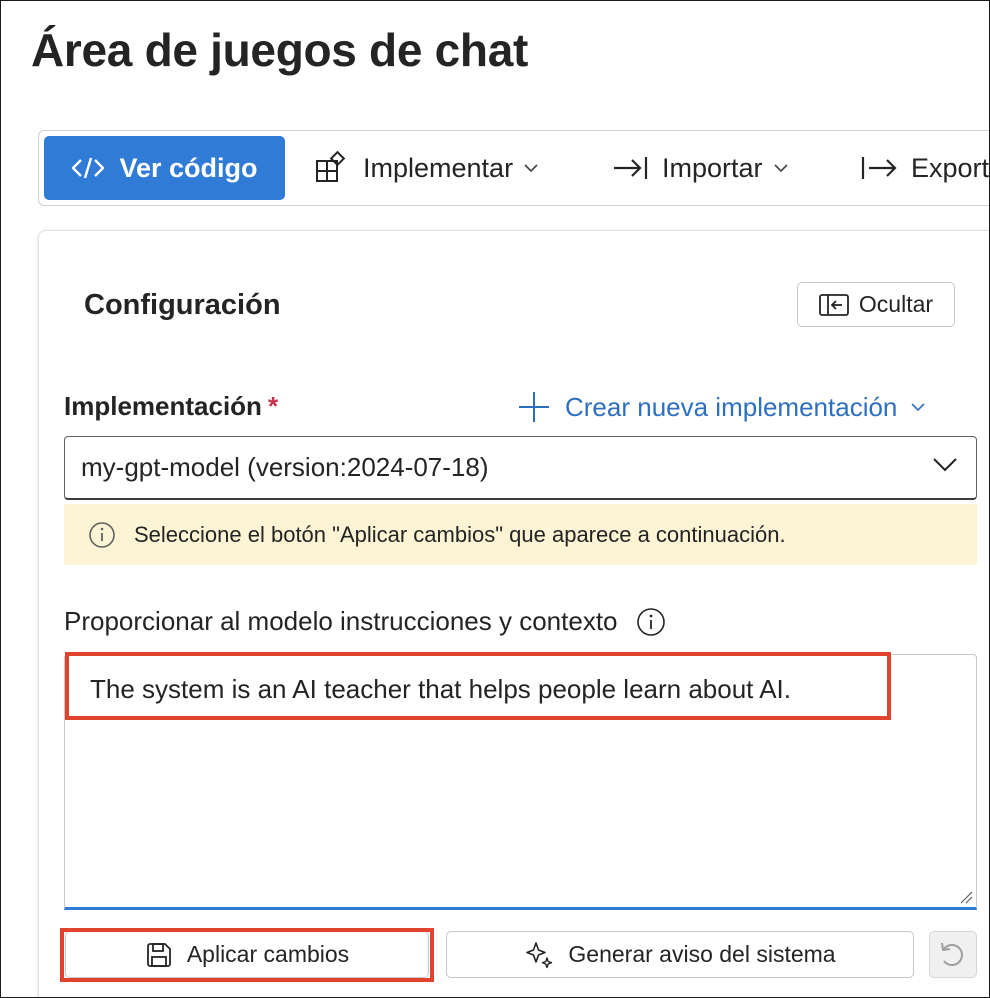 Image resolution: width=990 pixels, height=998 pixels. I want to click on generate-system-prompt-button: Generar aviso del sistema, so click(680, 954).